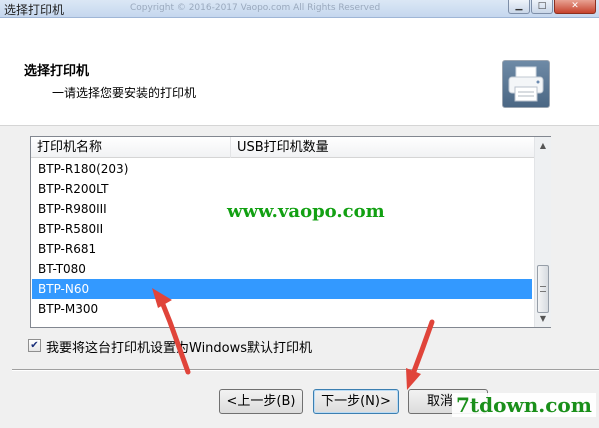  I want to click on arrow-up-icon: ▲, so click(543, 145).